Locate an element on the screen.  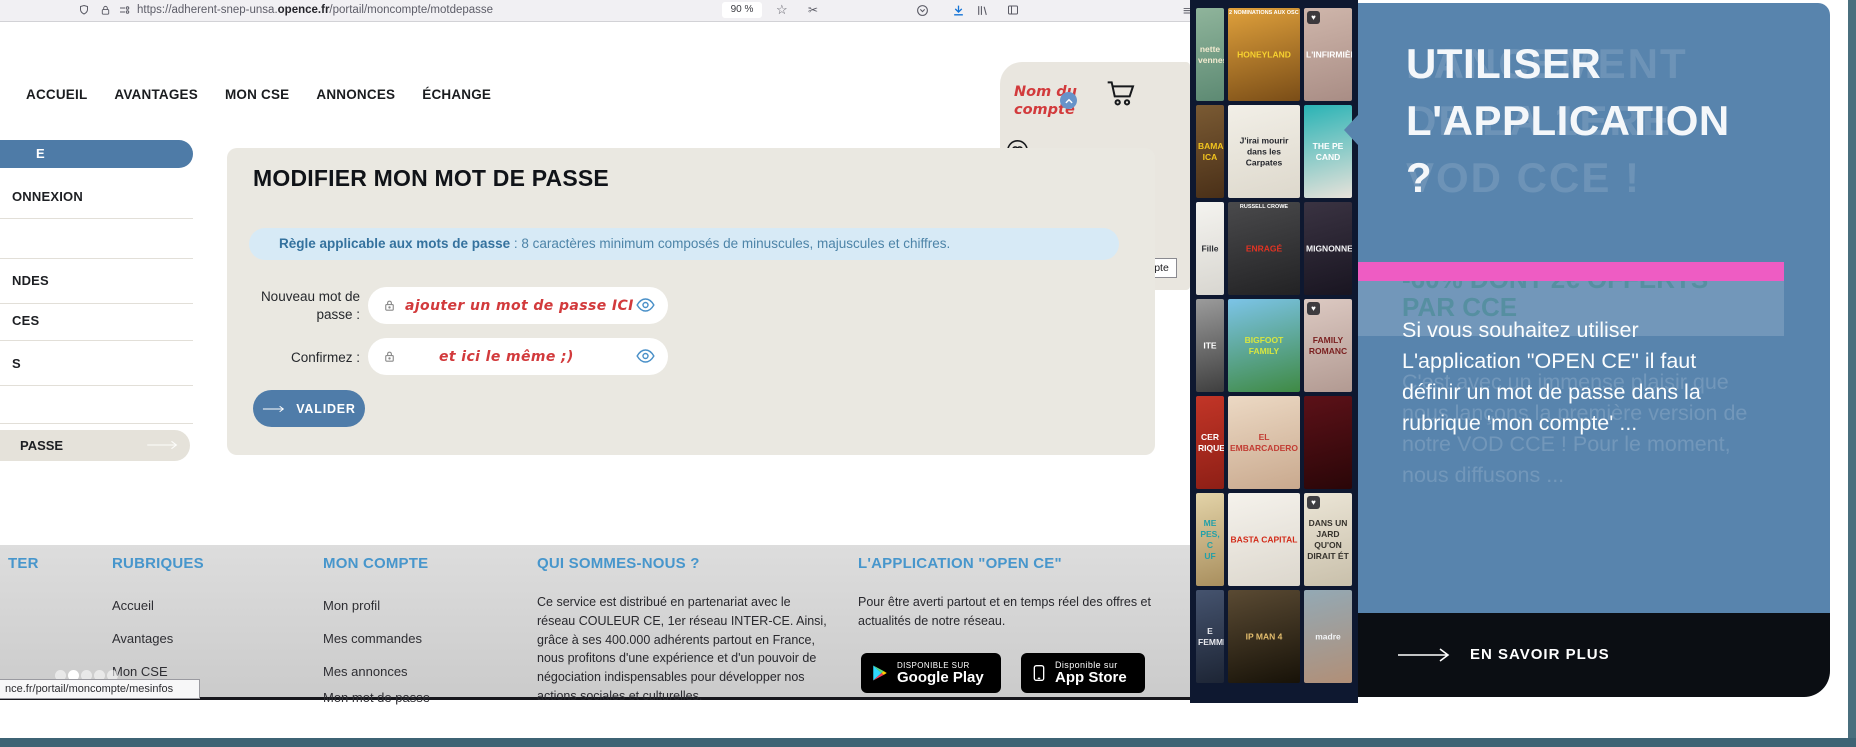
nav-item-mon-cse: MON CSE is located at coordinates (257, 94).